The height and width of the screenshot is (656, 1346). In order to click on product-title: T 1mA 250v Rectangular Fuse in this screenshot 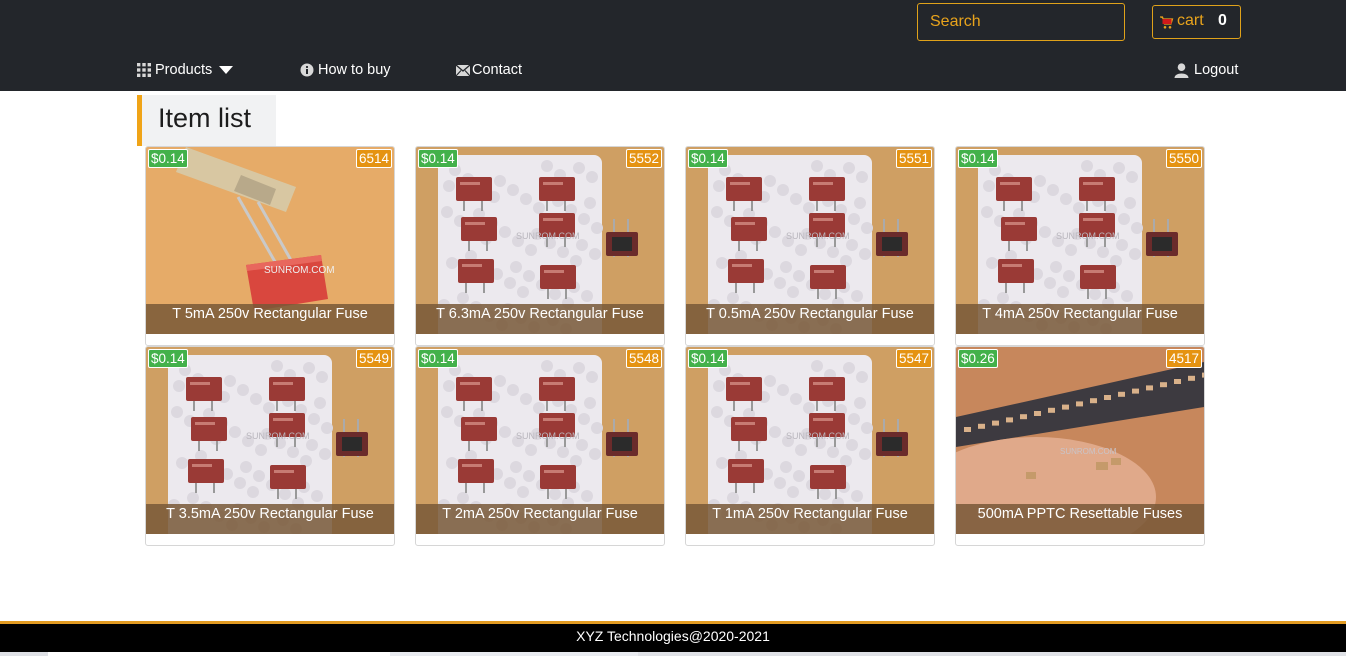, I will do `click(810, 519)`.